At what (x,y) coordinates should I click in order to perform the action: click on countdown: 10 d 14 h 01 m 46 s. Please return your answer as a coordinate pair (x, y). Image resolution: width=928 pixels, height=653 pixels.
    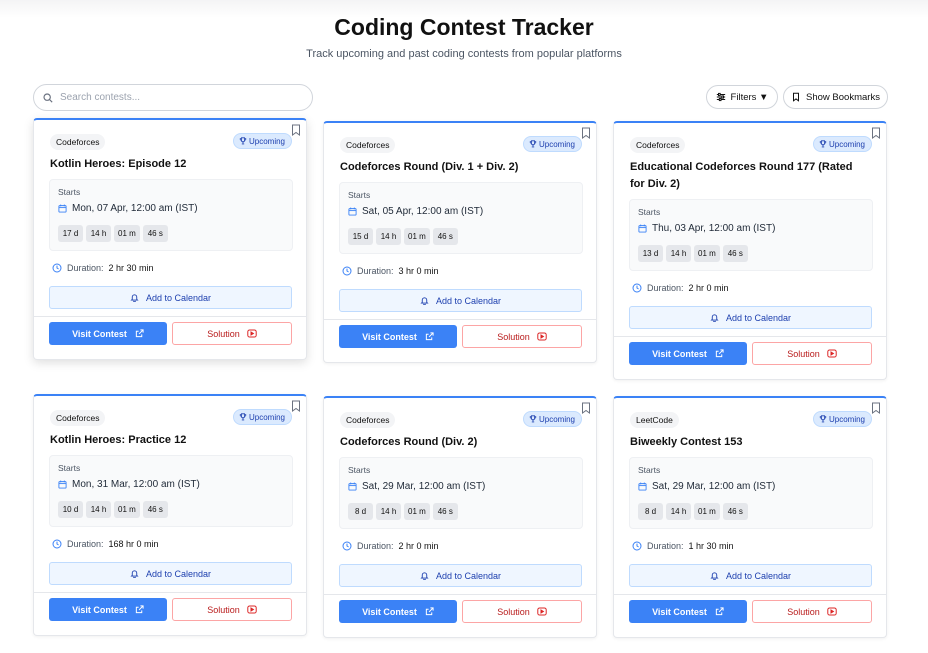
    Looking at the image, I should click on (113, 509).